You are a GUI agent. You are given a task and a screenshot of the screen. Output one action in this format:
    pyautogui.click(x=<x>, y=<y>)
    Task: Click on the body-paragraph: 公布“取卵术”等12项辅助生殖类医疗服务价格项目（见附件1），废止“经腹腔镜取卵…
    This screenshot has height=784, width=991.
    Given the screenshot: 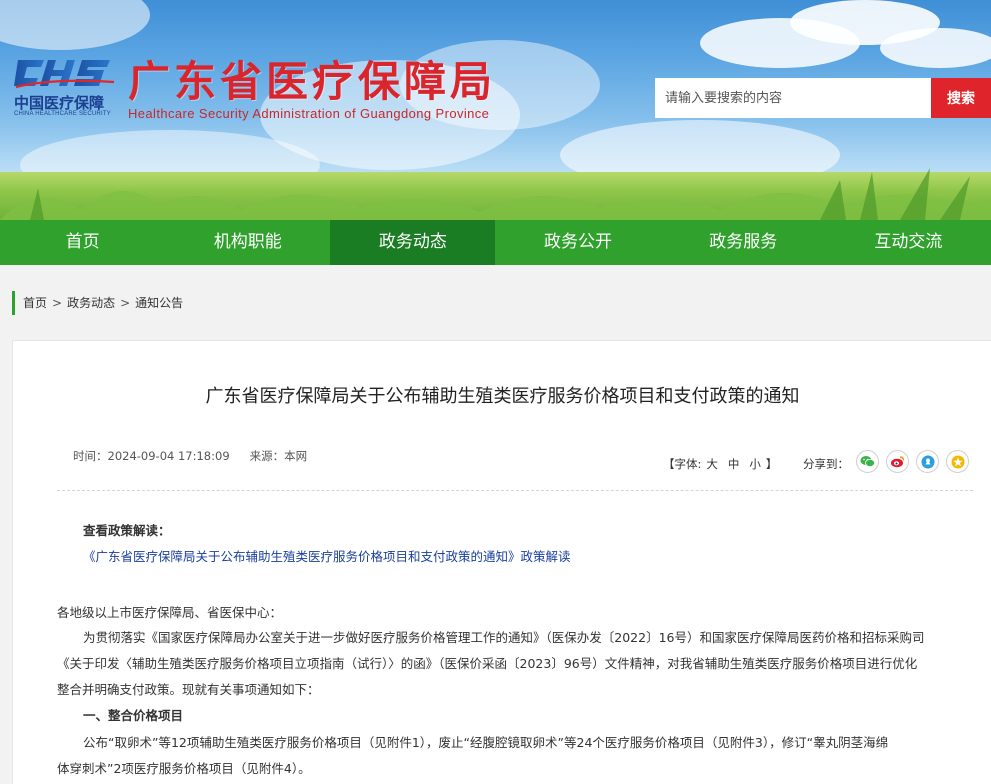 What is the action you would take?
    pyautogui.click(x=486, y=742)
    